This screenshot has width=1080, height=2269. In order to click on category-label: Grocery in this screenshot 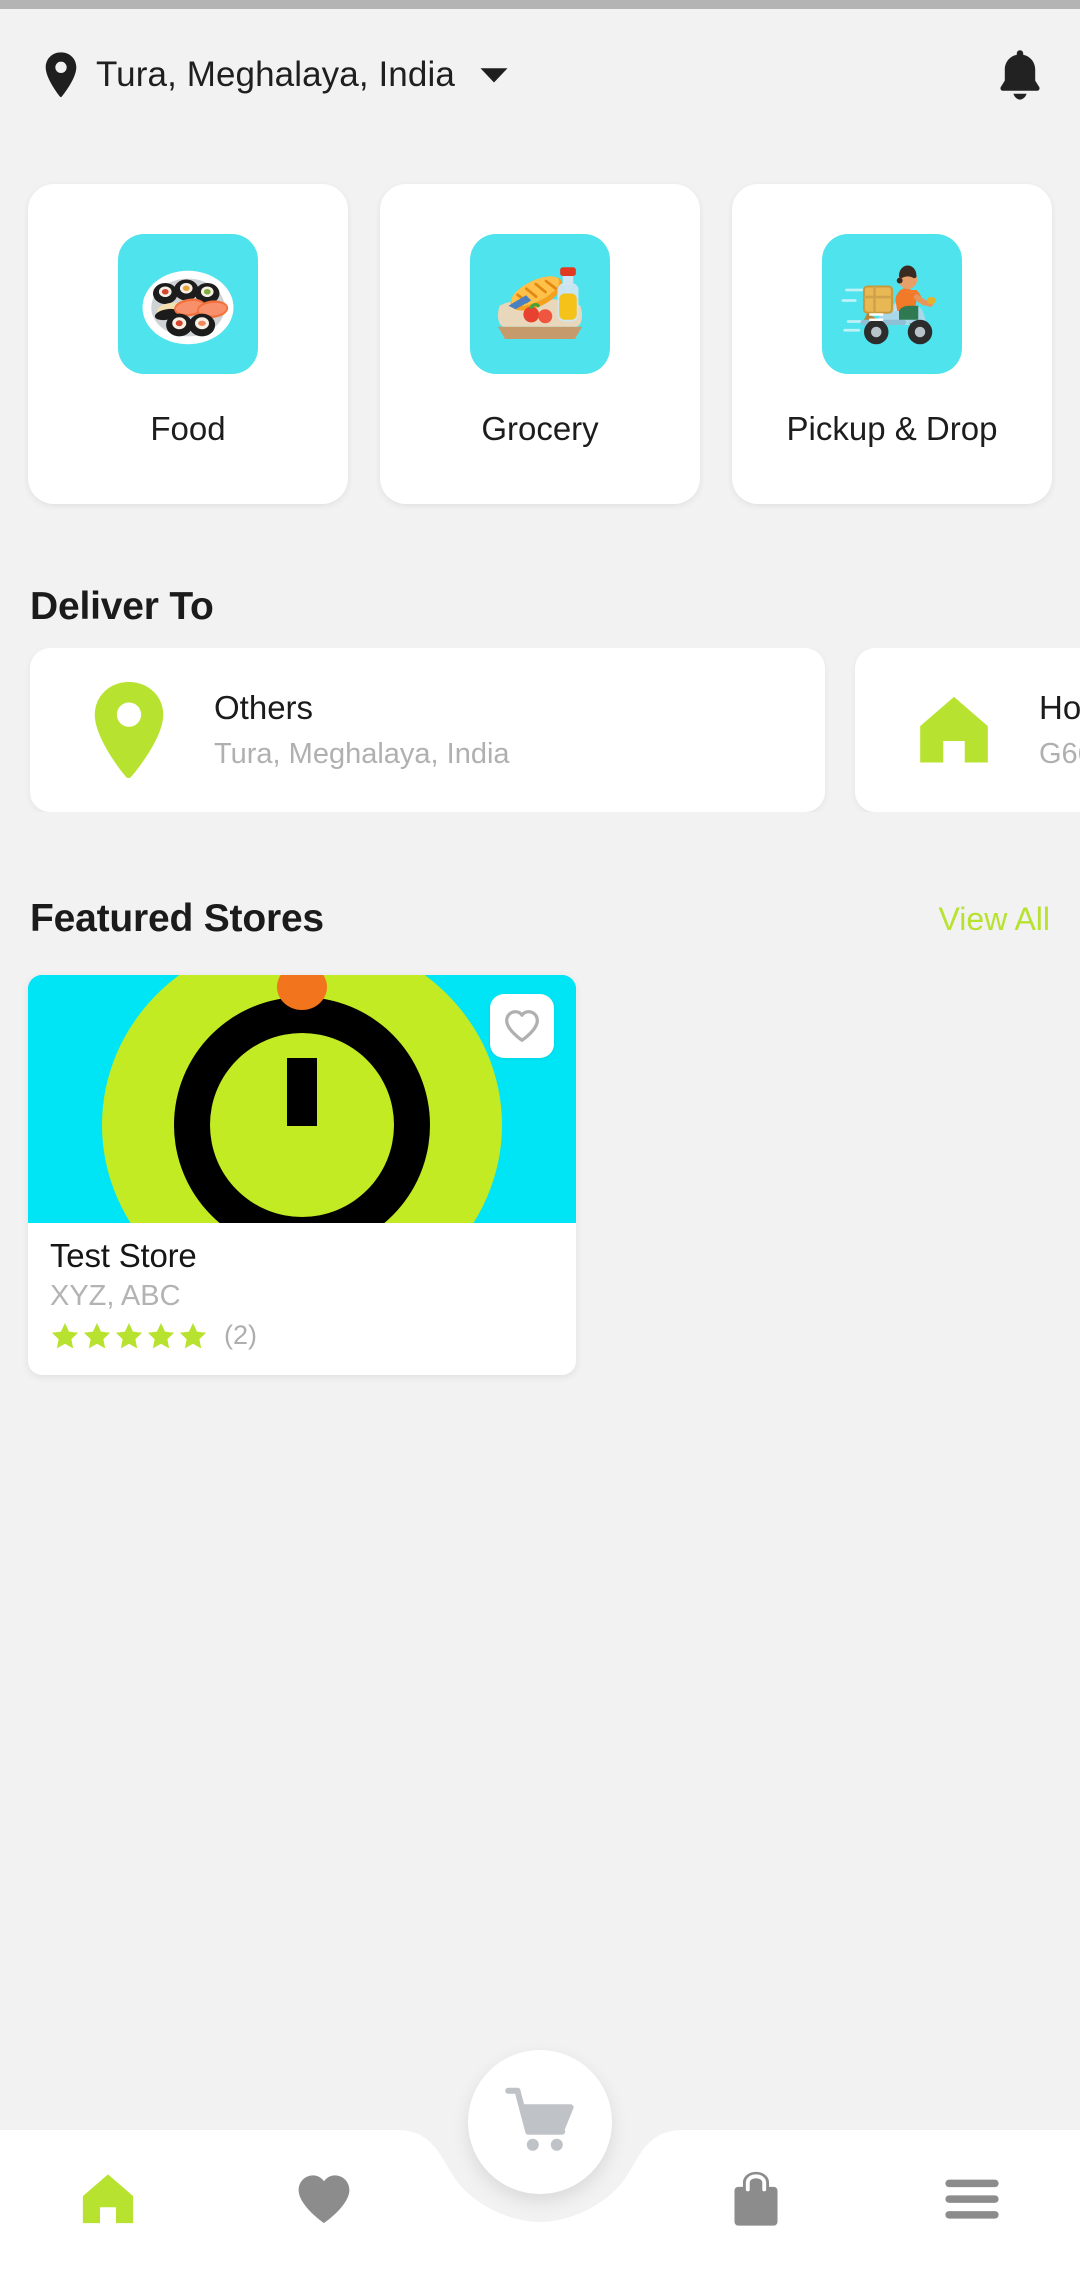, I will do `click(540, 428)`.